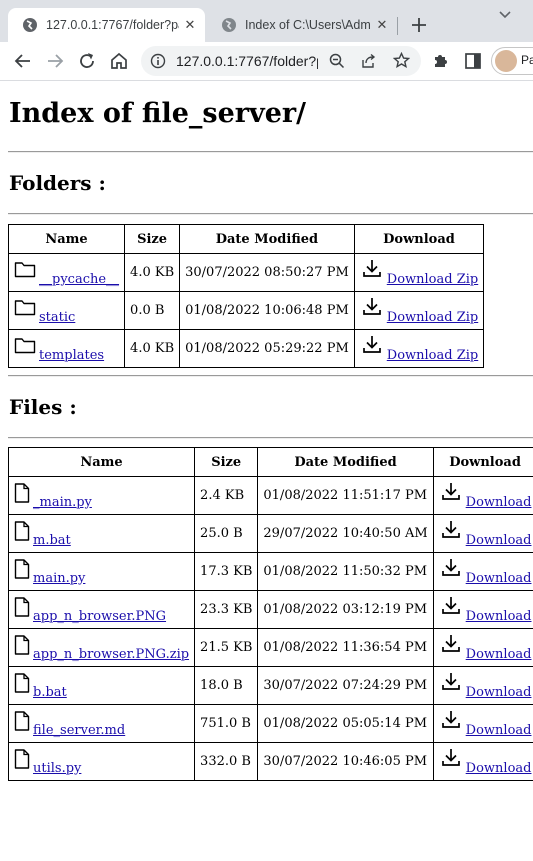  I want to click on extensions-icon, so click(440, 61).